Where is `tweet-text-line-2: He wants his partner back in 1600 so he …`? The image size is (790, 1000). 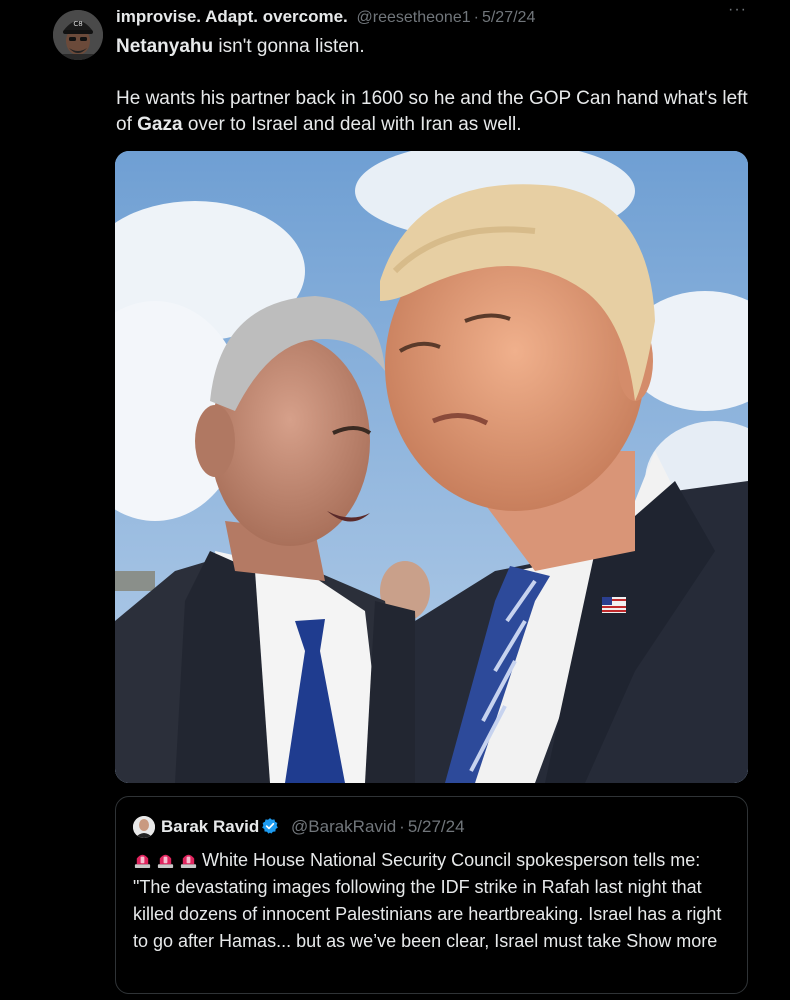 tweet-text-line-2: He wants his partner back in 1600 so he … is located at coordinates (441, 112).